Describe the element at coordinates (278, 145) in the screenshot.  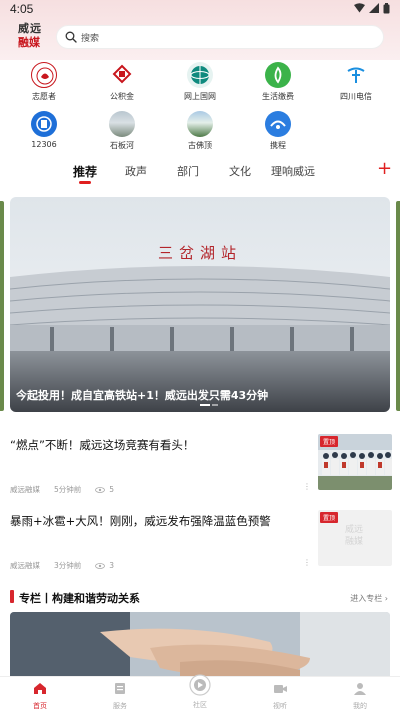
I see `quick-link-label: 携程` at that location.